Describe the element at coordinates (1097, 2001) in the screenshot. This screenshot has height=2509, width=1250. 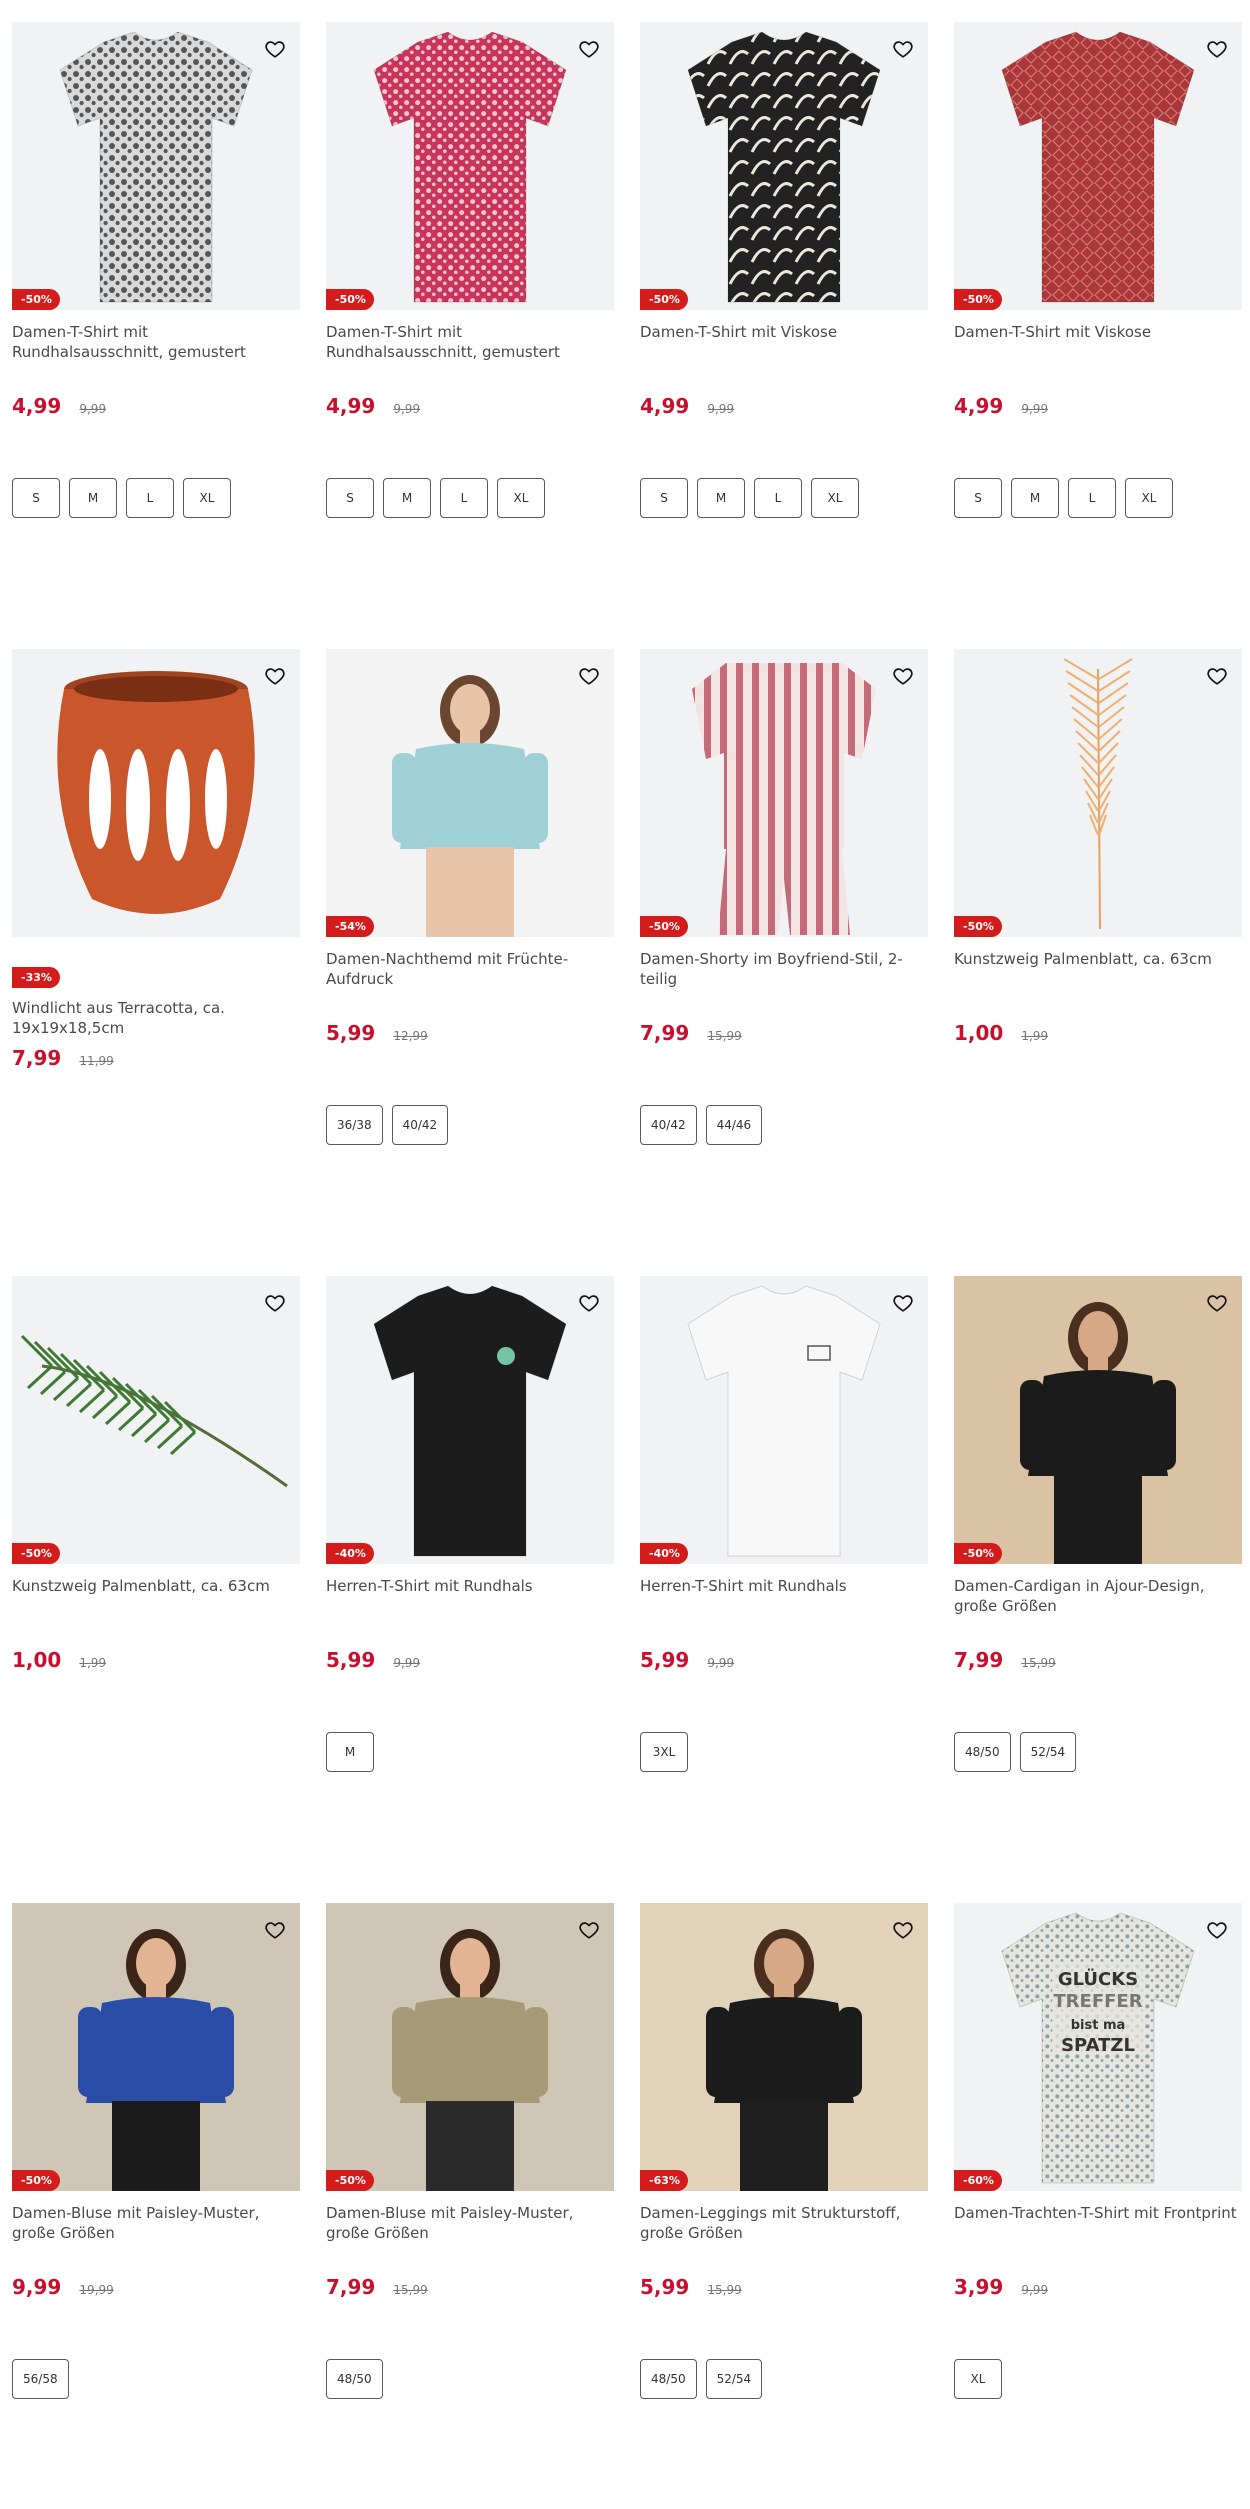
I see `print-text-line: TREFFER` at that location.